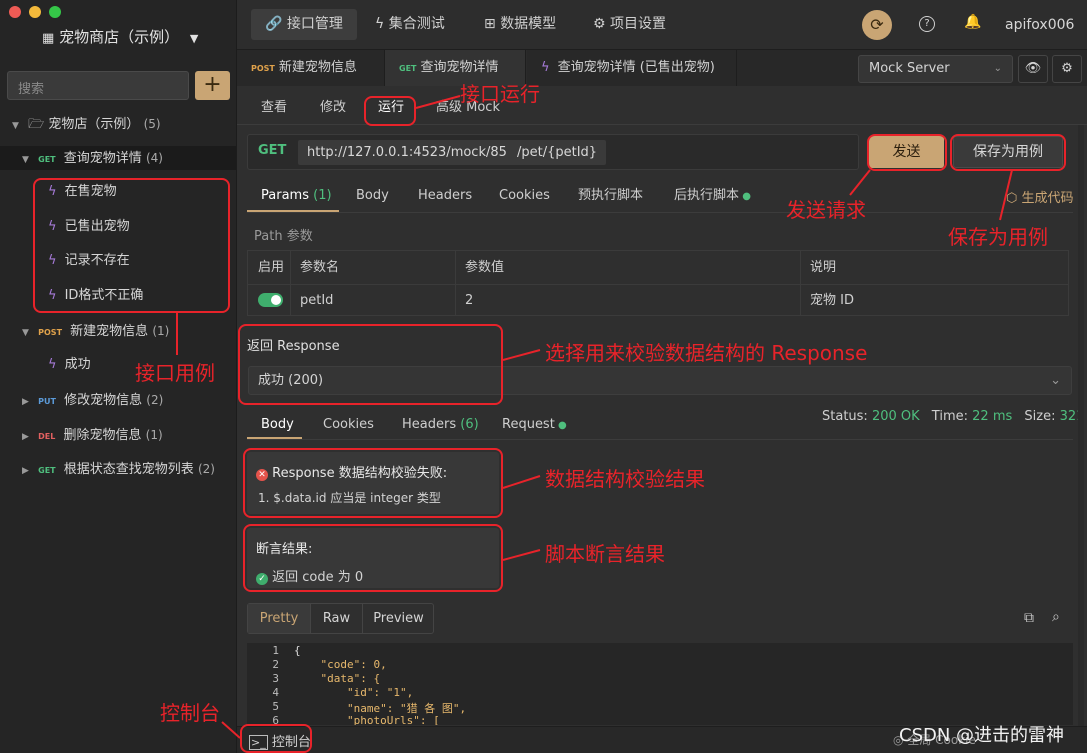 This screenshot has height=753, width=1087. I want to click on arrow-save, so click(1006, 195).